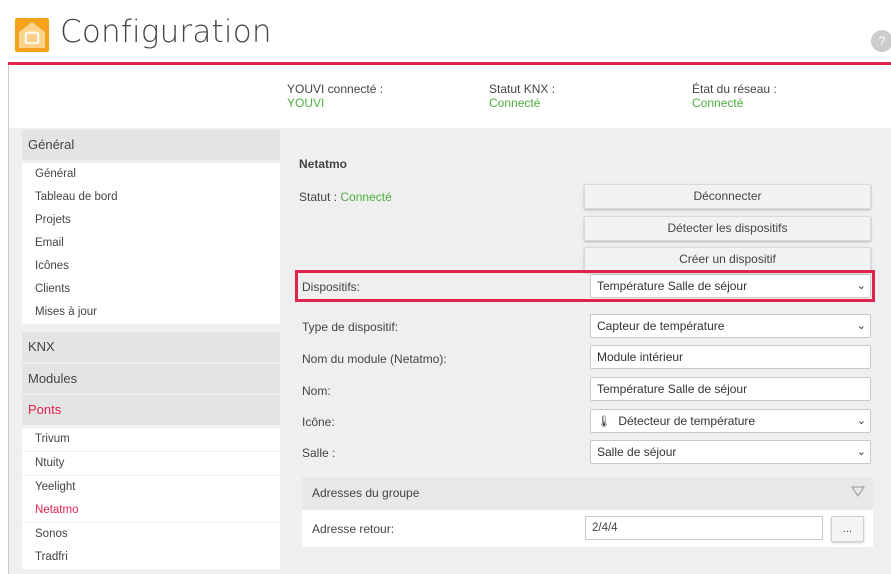 Image resolution: width=891 pixels, height=574 pixels. Describe the element at coordinates (704, 528) in the screenshot. I see `retour-address-input: 2/4/4` at that location.